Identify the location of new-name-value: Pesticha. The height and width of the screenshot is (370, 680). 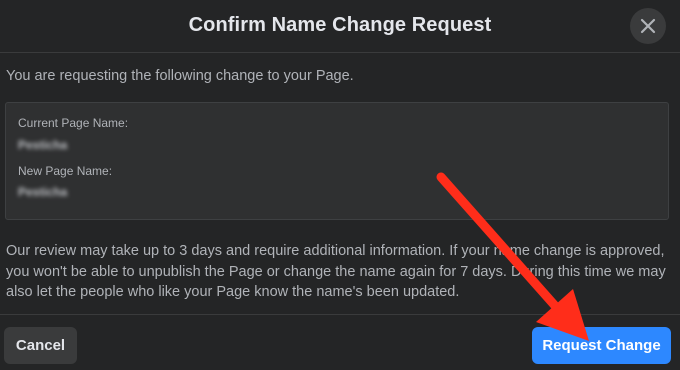
(43, 192).